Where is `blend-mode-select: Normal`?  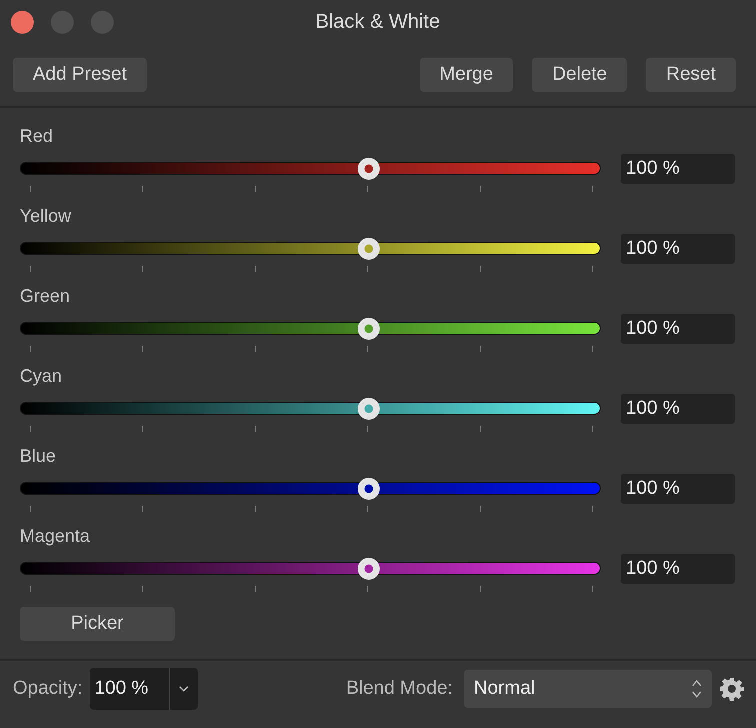
blend-mode-select: Normal is located at coordinates (588, 689).